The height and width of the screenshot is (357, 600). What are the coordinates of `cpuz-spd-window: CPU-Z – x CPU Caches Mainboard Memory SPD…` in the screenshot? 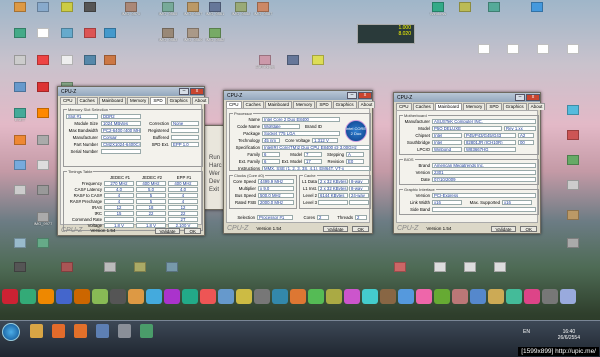 It's located at (133, 161).